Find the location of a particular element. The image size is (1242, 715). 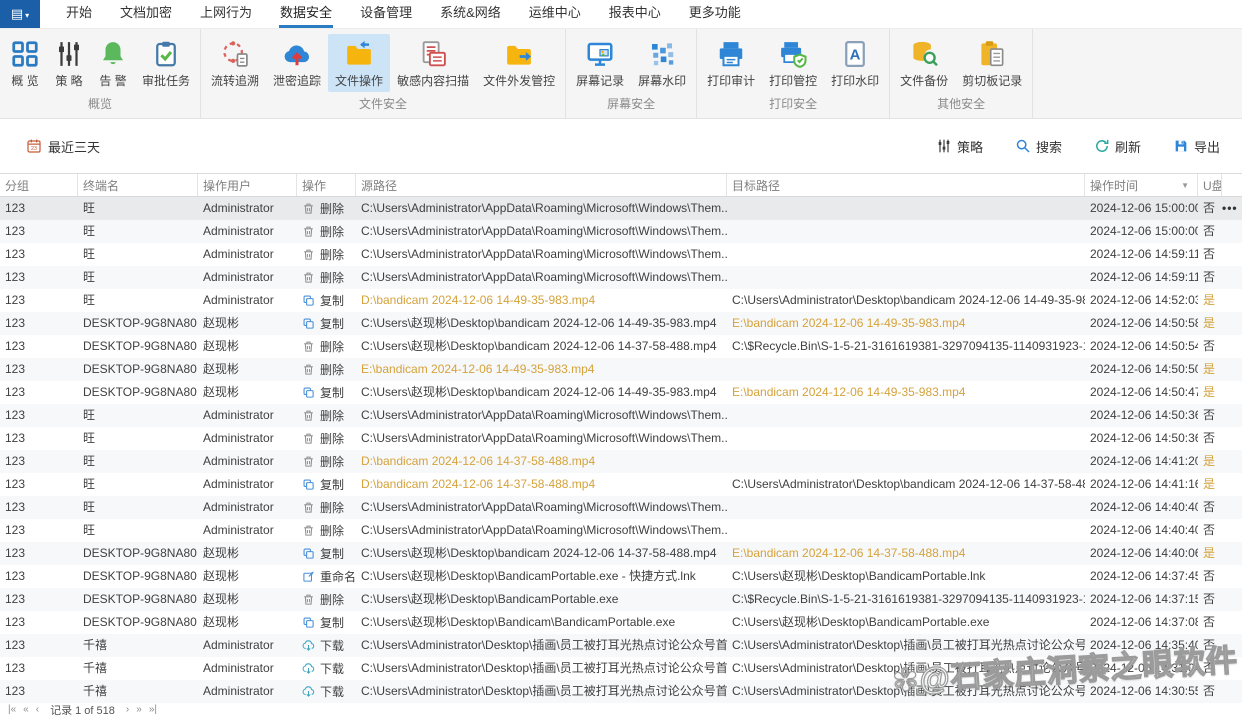

tool-button: 屏幕水印 is located at coordinates (662, 63).